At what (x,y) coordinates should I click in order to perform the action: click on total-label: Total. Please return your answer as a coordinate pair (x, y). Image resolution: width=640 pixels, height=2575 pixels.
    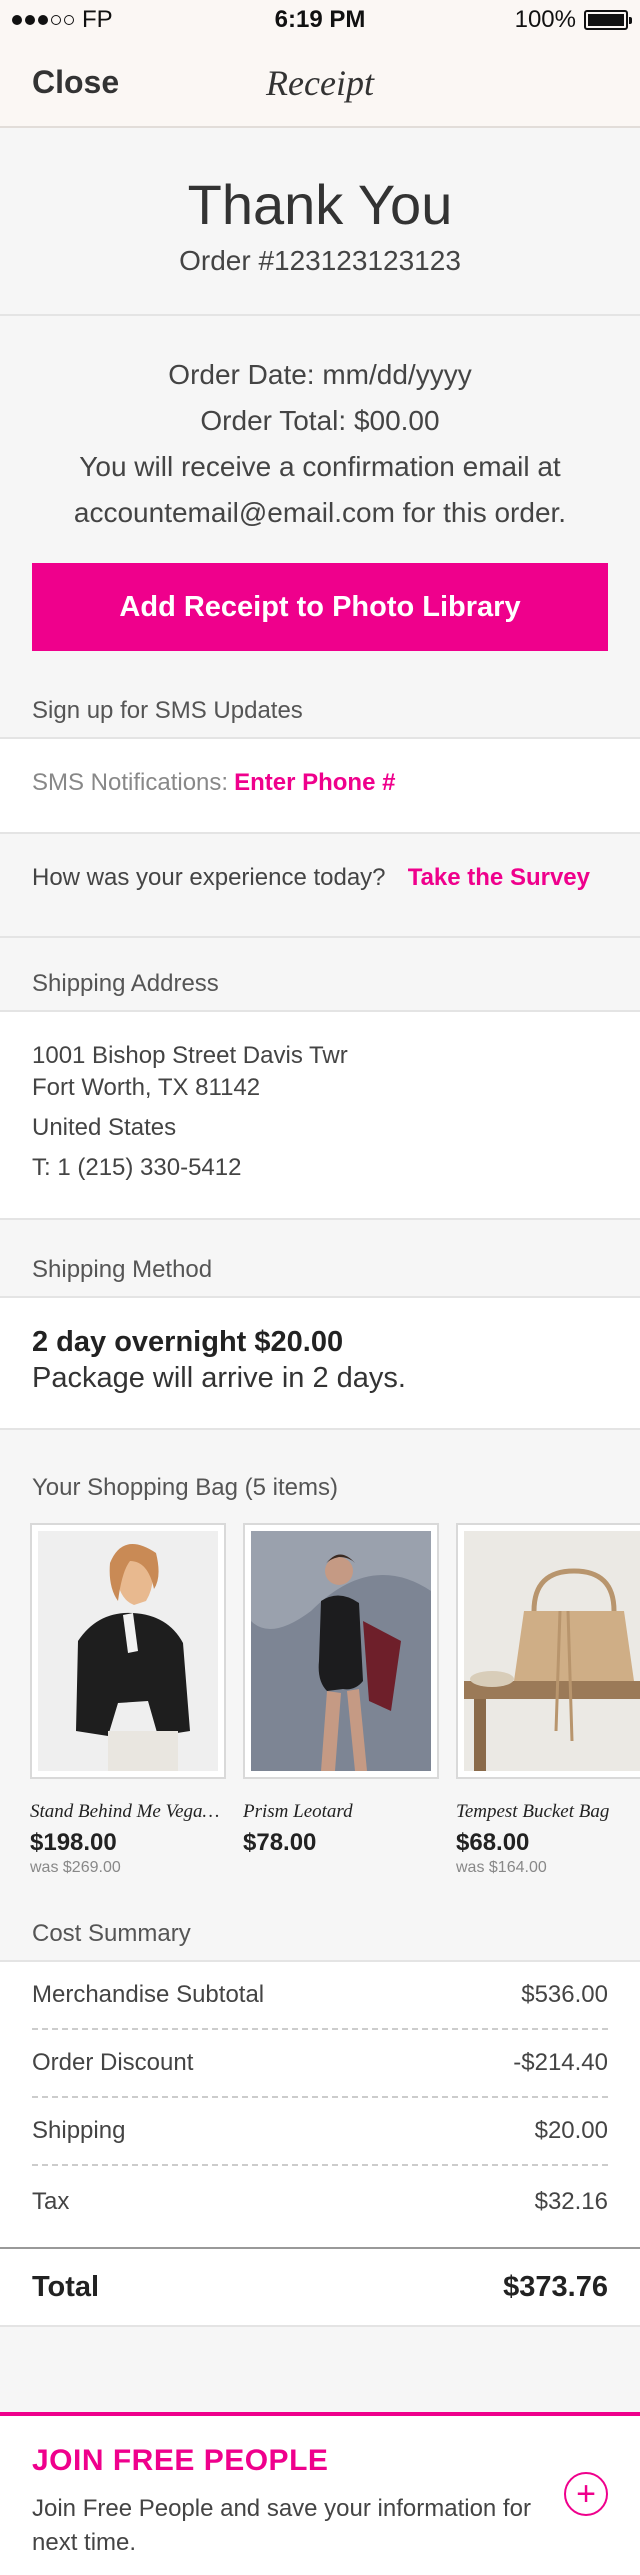
    Looking at the image, I should click on (66, 2286).